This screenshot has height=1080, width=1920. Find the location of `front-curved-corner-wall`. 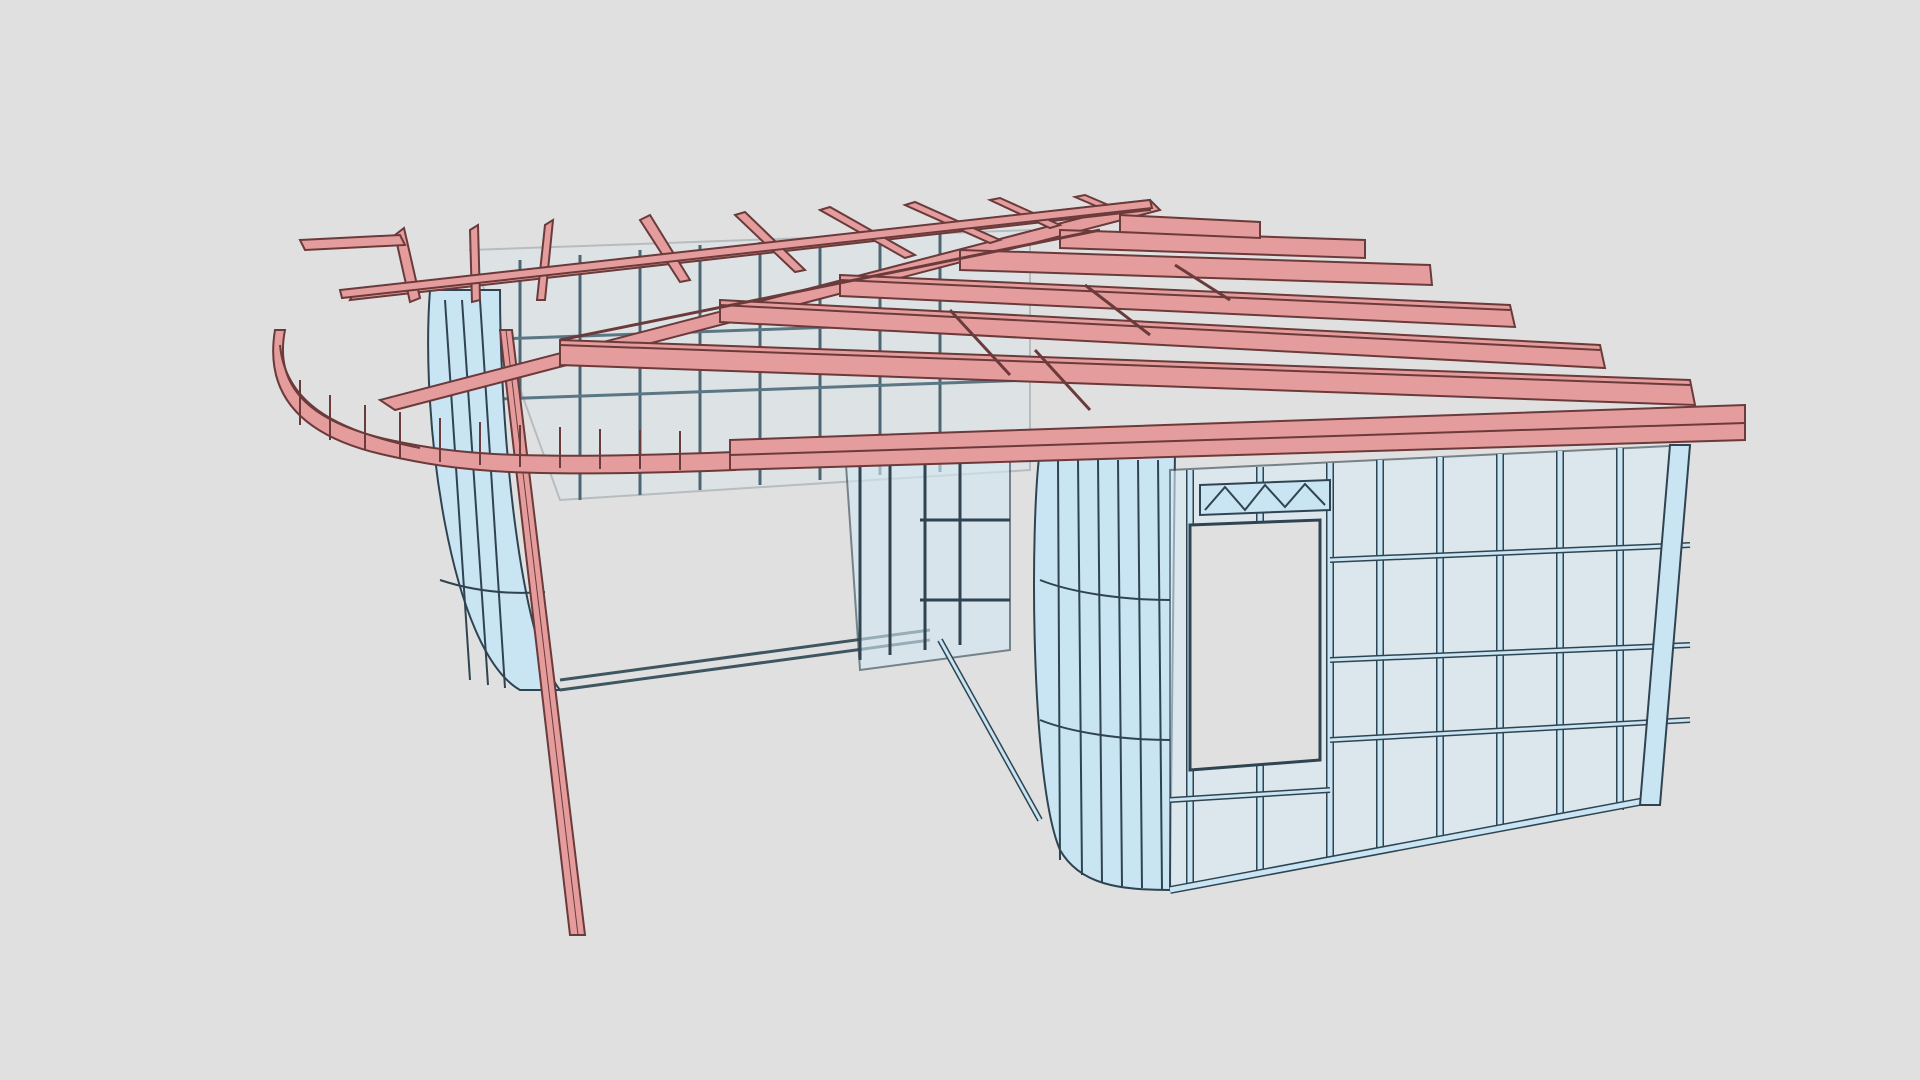

front-curved-corner-wall is located at coordinates (1105, 670).